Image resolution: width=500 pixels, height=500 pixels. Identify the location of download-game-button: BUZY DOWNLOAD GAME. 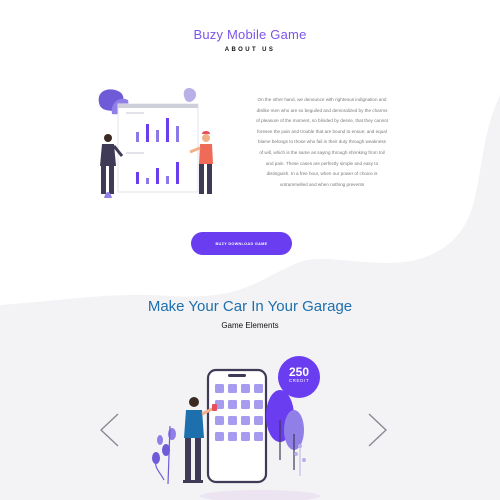
(241, 243).